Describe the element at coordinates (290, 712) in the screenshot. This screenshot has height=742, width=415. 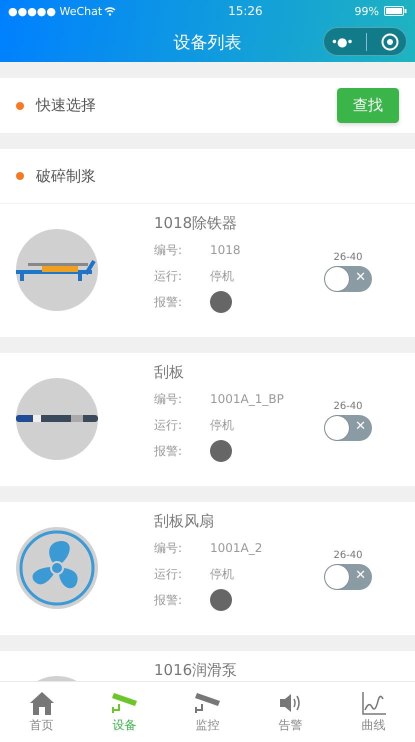
I see `tab-item: 告警` at that location.